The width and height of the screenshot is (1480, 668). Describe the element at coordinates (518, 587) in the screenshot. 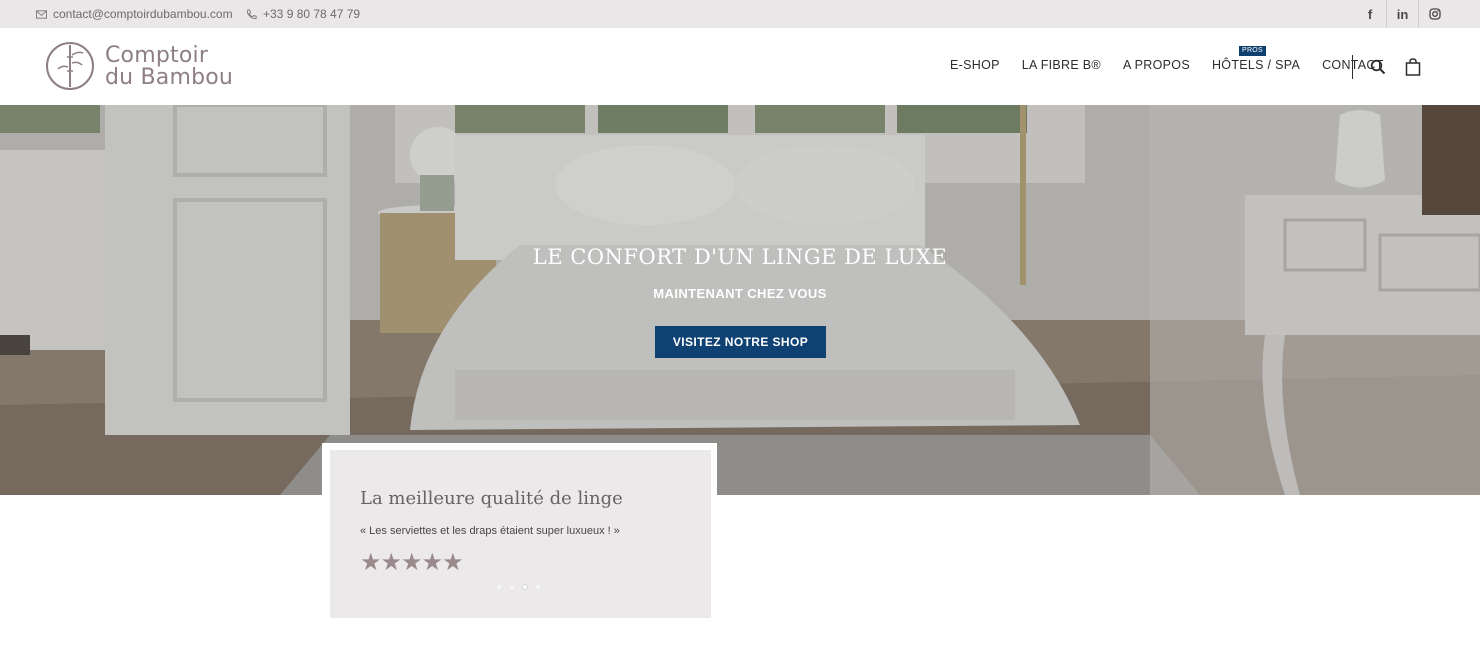

I see `carousel-dots` at that location.